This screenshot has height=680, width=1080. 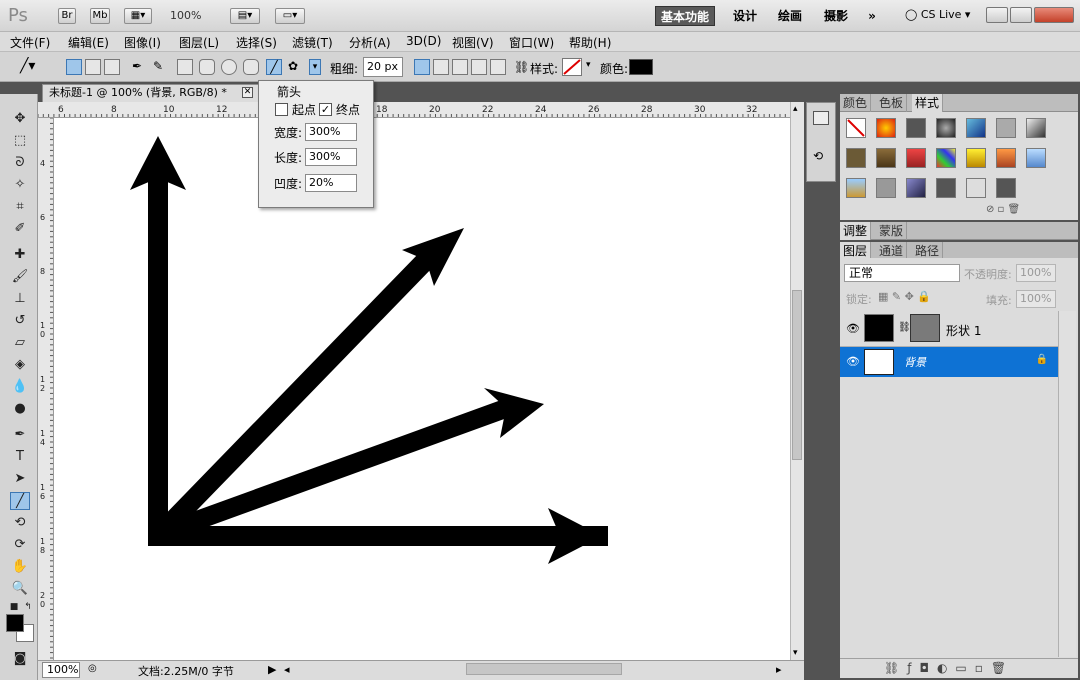 What do you see at coordinates (818, 156) in the screenshot?
I see `actions-panel-icon: ⟲` at bounding box center [818, 156].